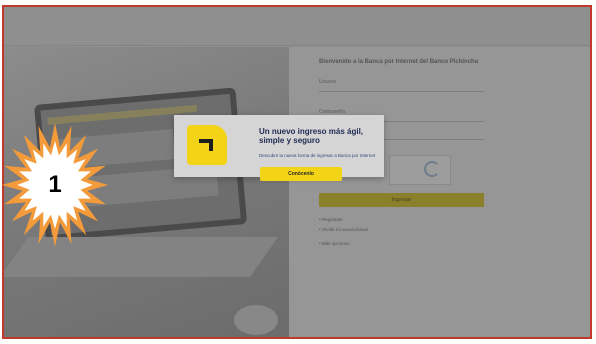 This screenshot has width=596, height=344. What do you see at coordinates (432, 169) in the screenshot?
I see `recaptcha-icon` at bounding box center [432, 169].